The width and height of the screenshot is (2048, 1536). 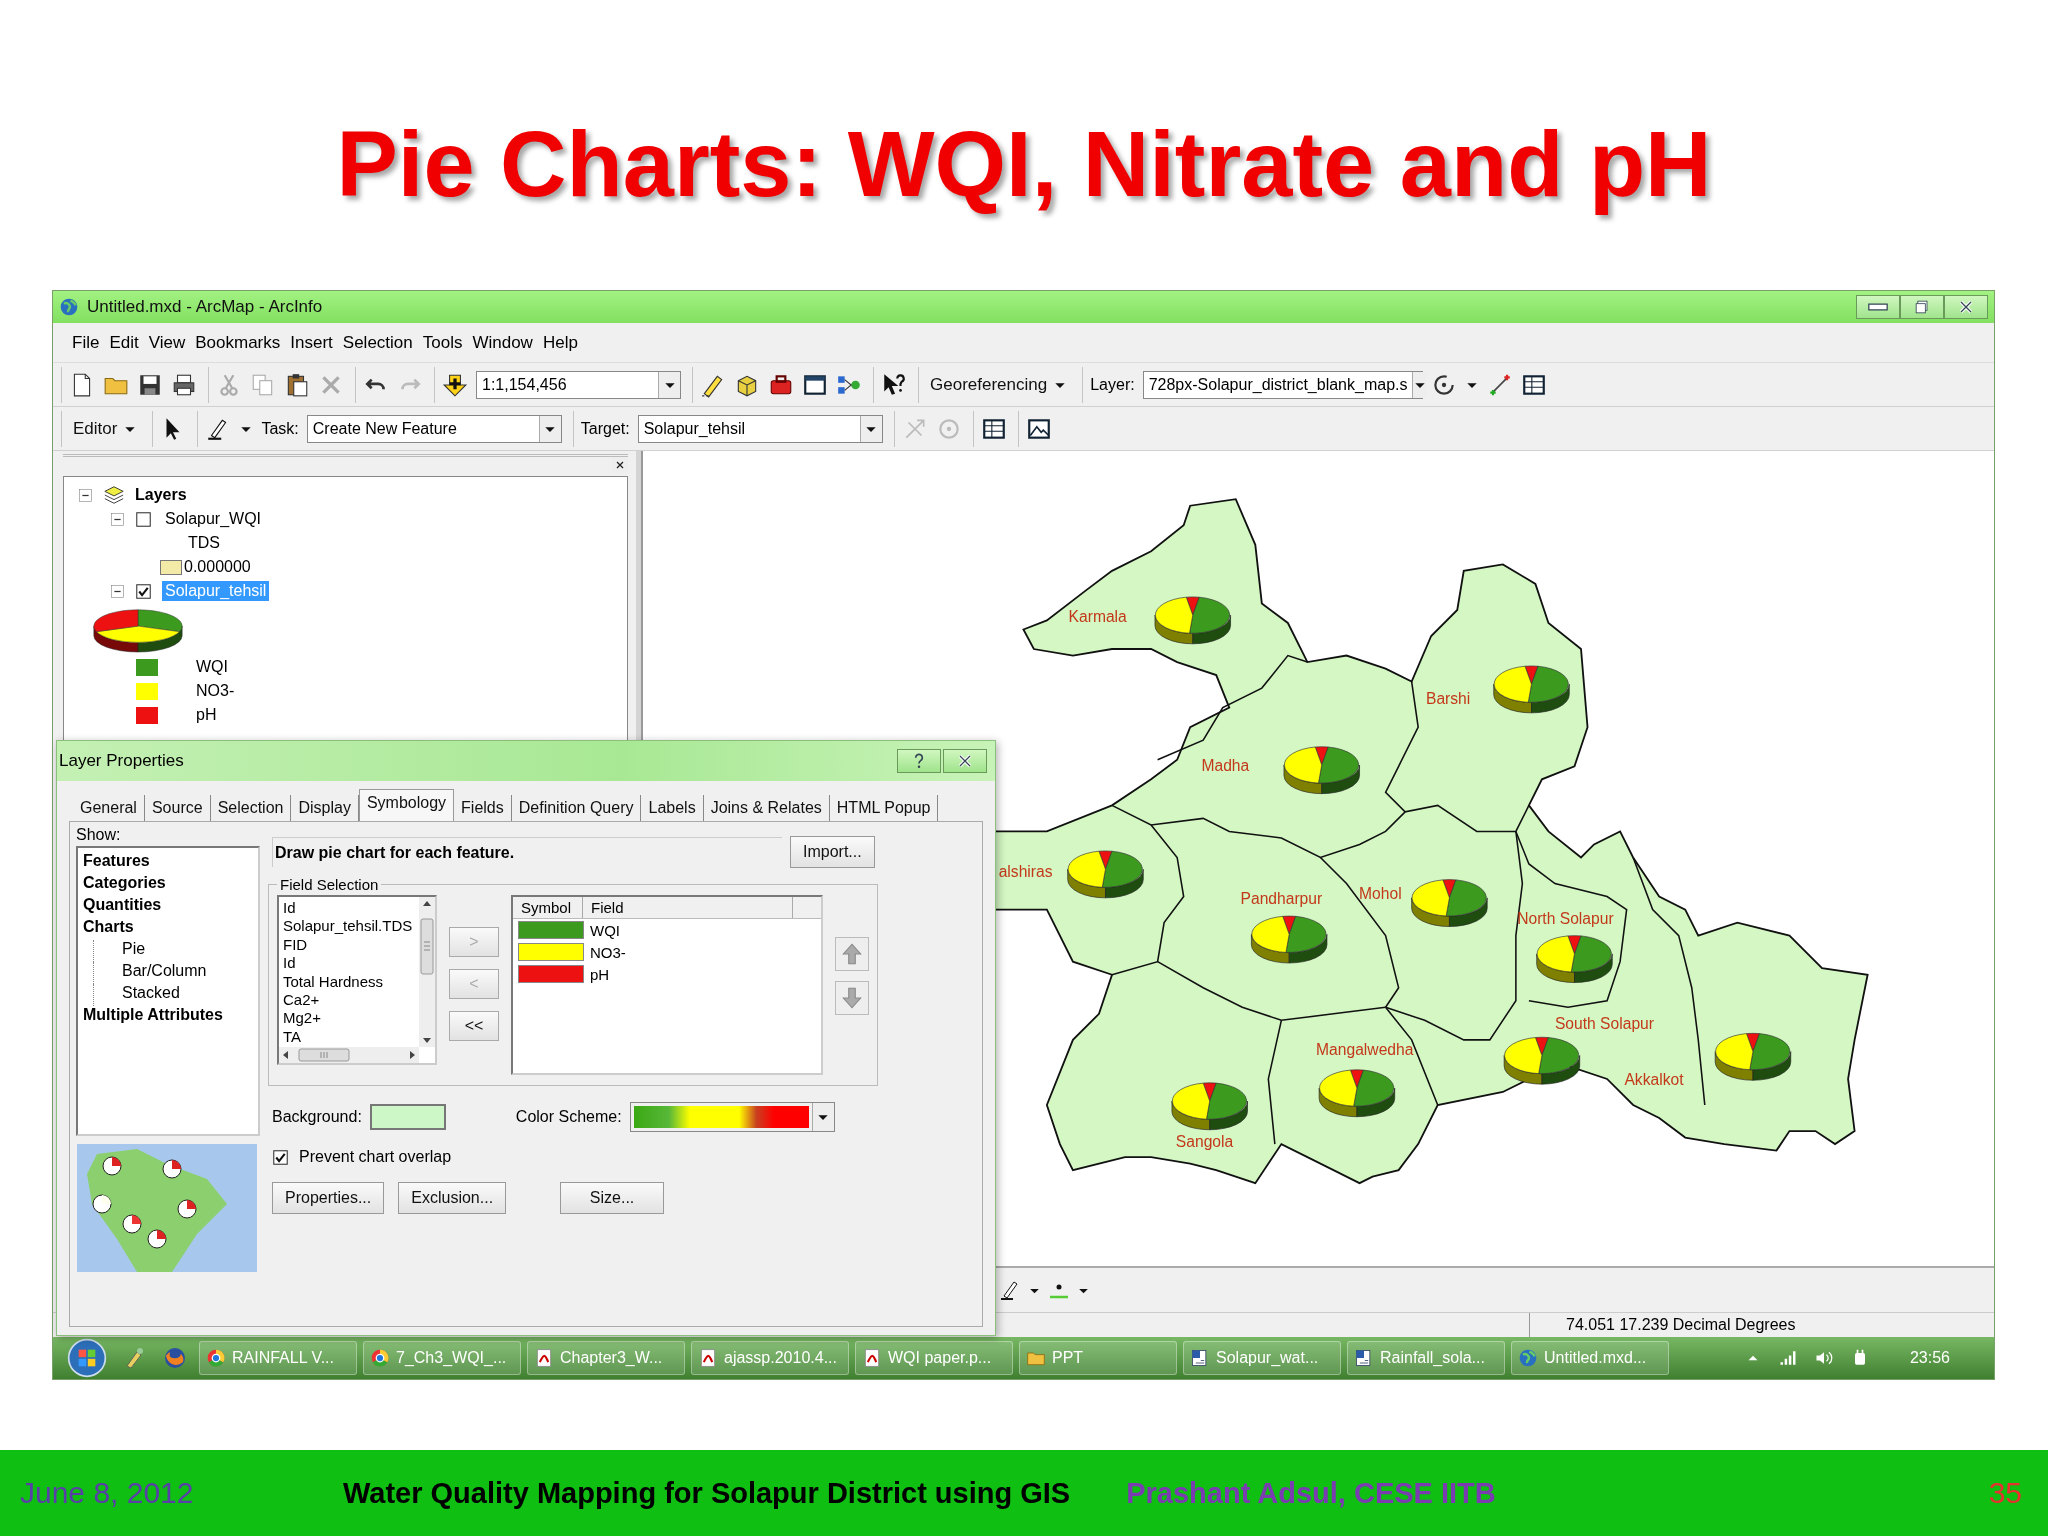 What do you see at coordinates (349, 1055) in the screenshot?
I see `horizontal-scrollbar` at bounding box center [349, 1055].